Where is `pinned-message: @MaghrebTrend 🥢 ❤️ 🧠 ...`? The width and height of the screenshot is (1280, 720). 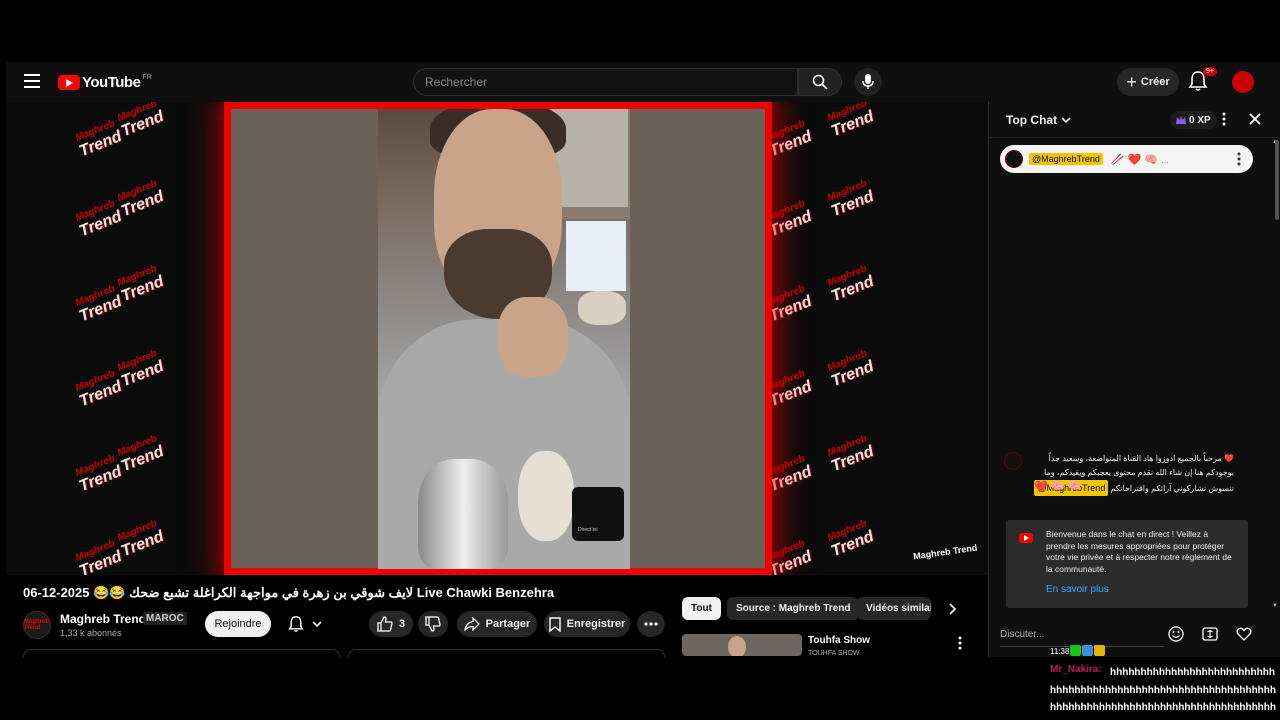
pinned-message: @MaghrebTrend 🥢 ❤️ 🧠 ... is located at coordinates (1126, 159).